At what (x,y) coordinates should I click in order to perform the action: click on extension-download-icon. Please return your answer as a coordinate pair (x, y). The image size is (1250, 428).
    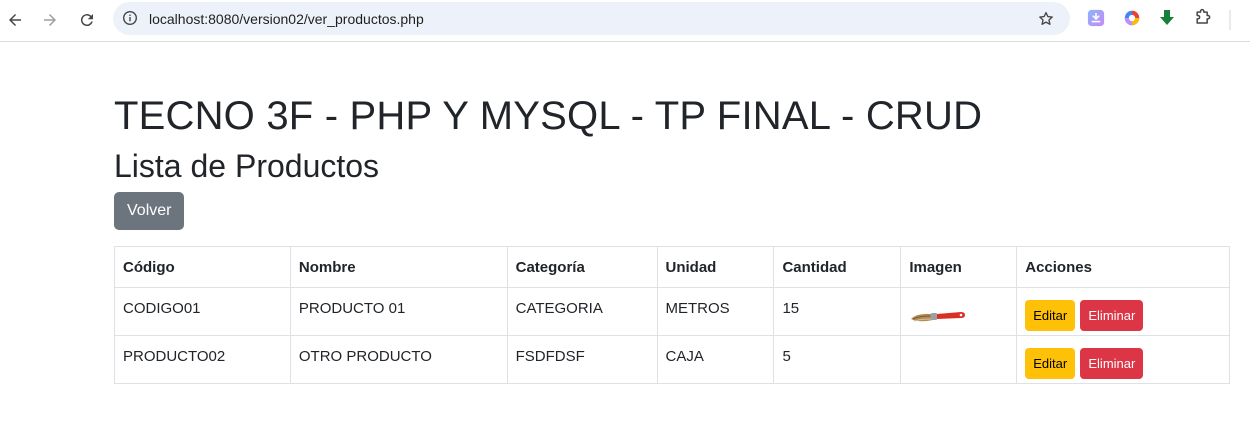
    Looking at the image, I should click on (1096, 18).